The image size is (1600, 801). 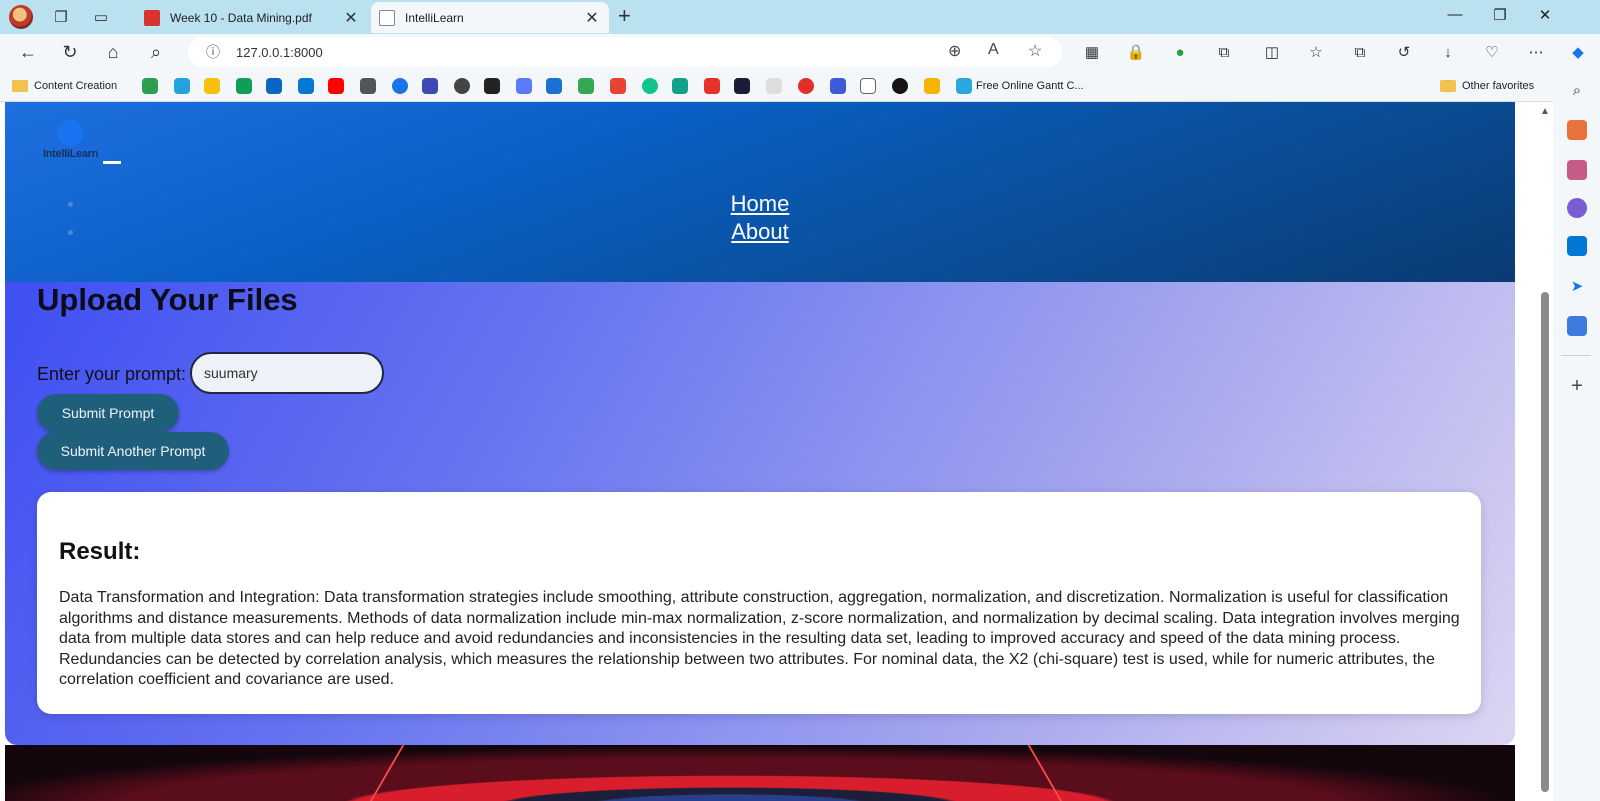 I want to click on zoom-icon: ⊕, so click(x=954, y=51).